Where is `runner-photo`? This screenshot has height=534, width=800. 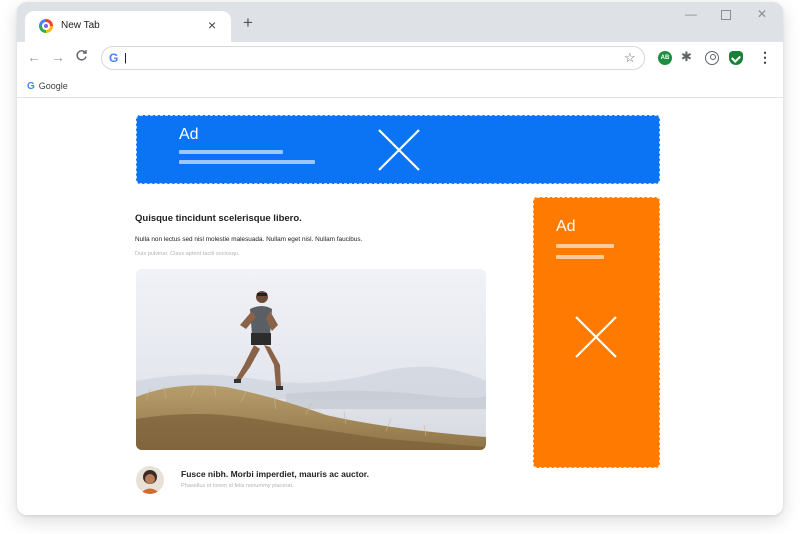 runner-photo is located at coordinates (311, 359).